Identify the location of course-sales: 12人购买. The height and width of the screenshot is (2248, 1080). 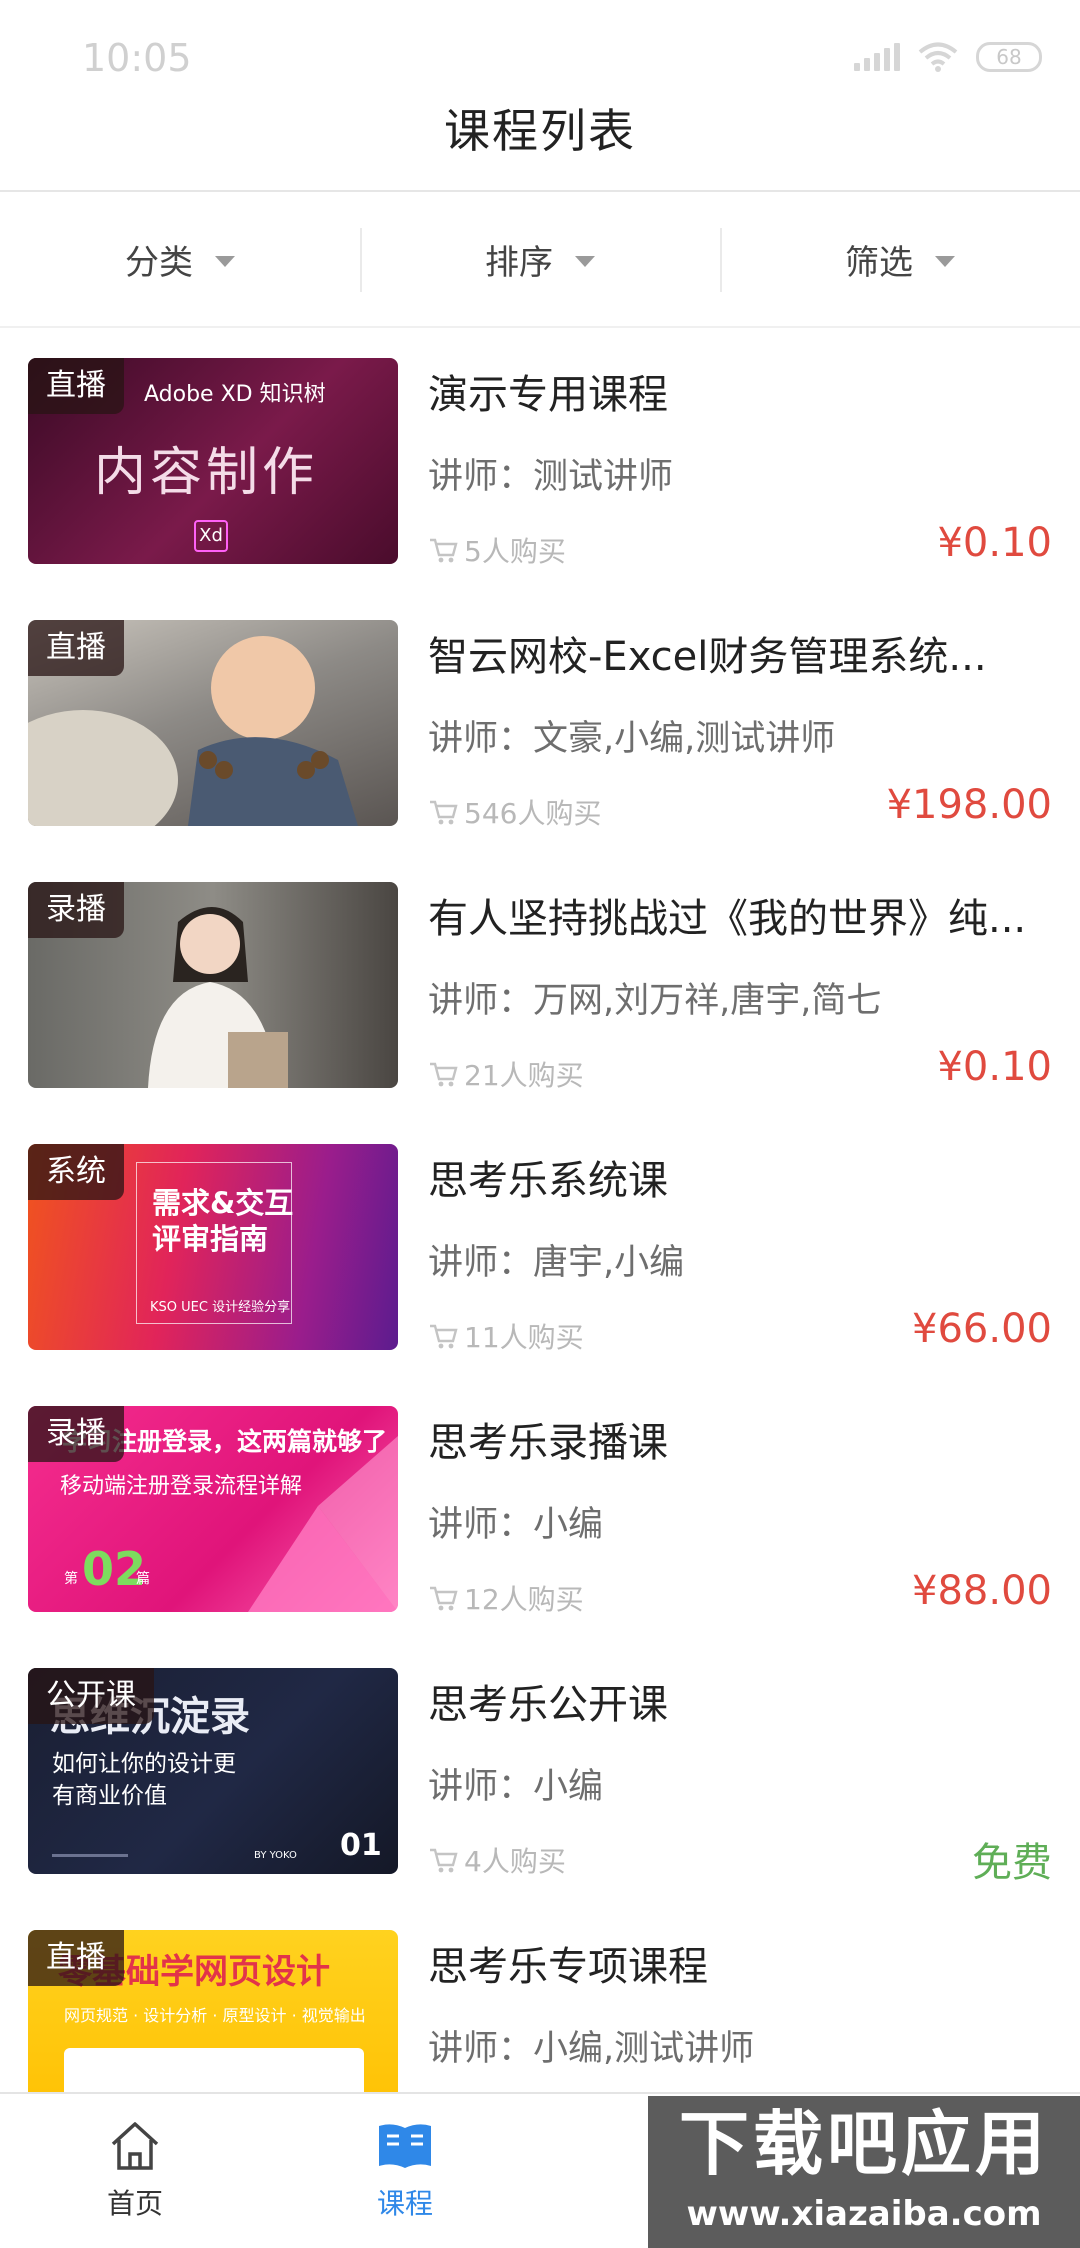
(506, 1598).